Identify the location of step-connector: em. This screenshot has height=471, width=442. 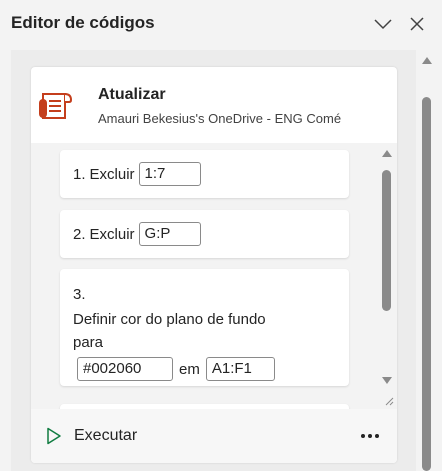
(189, 369).